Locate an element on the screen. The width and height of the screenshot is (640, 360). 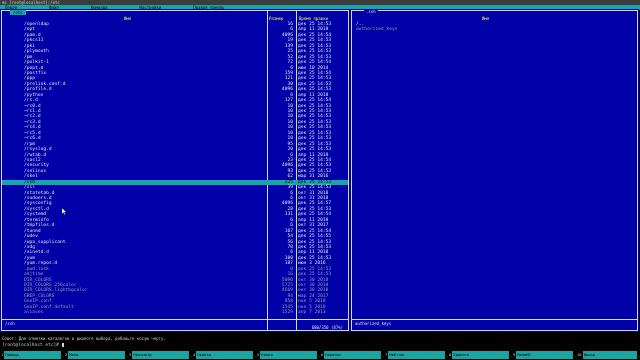
fkey-label: Правка is located at coordinates (224, 355).